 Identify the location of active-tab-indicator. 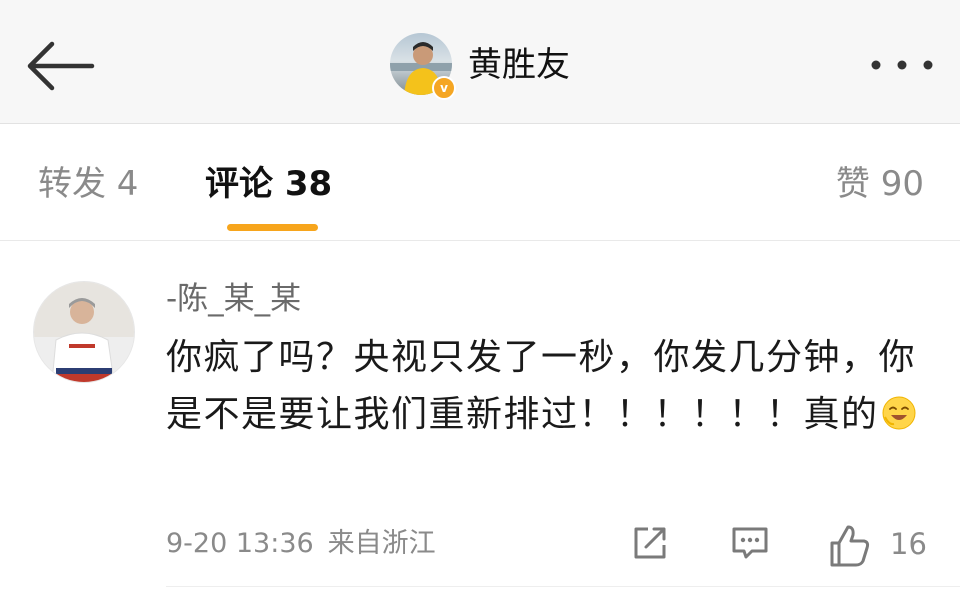
(272, 227).